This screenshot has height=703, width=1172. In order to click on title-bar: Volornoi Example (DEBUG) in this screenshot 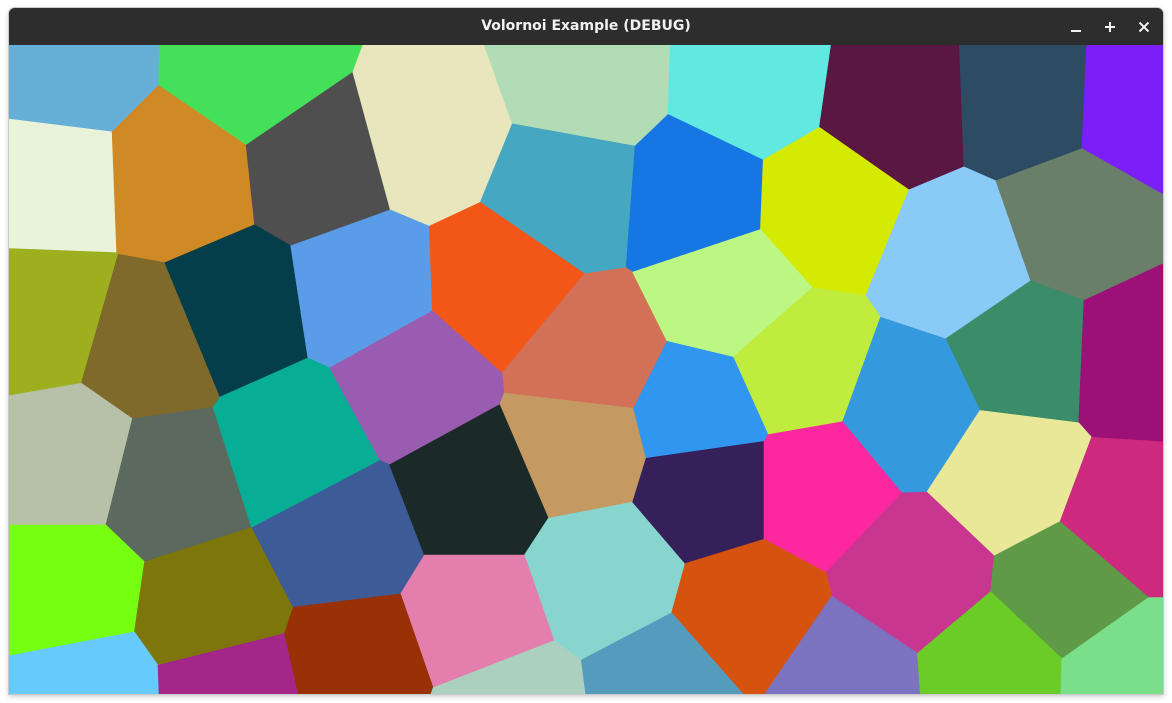, I will do `click(586, 26)`.